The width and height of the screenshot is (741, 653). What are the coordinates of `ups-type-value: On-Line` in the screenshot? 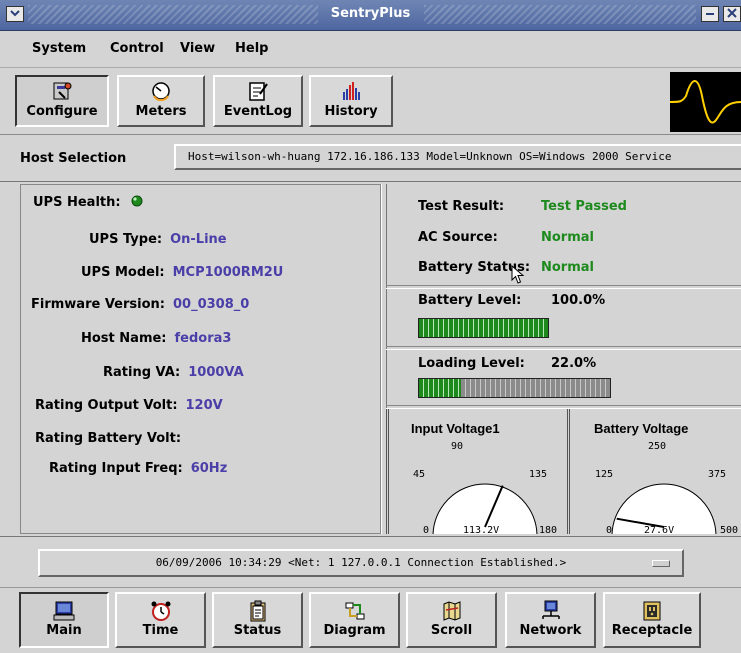 It's located at (198, 239).